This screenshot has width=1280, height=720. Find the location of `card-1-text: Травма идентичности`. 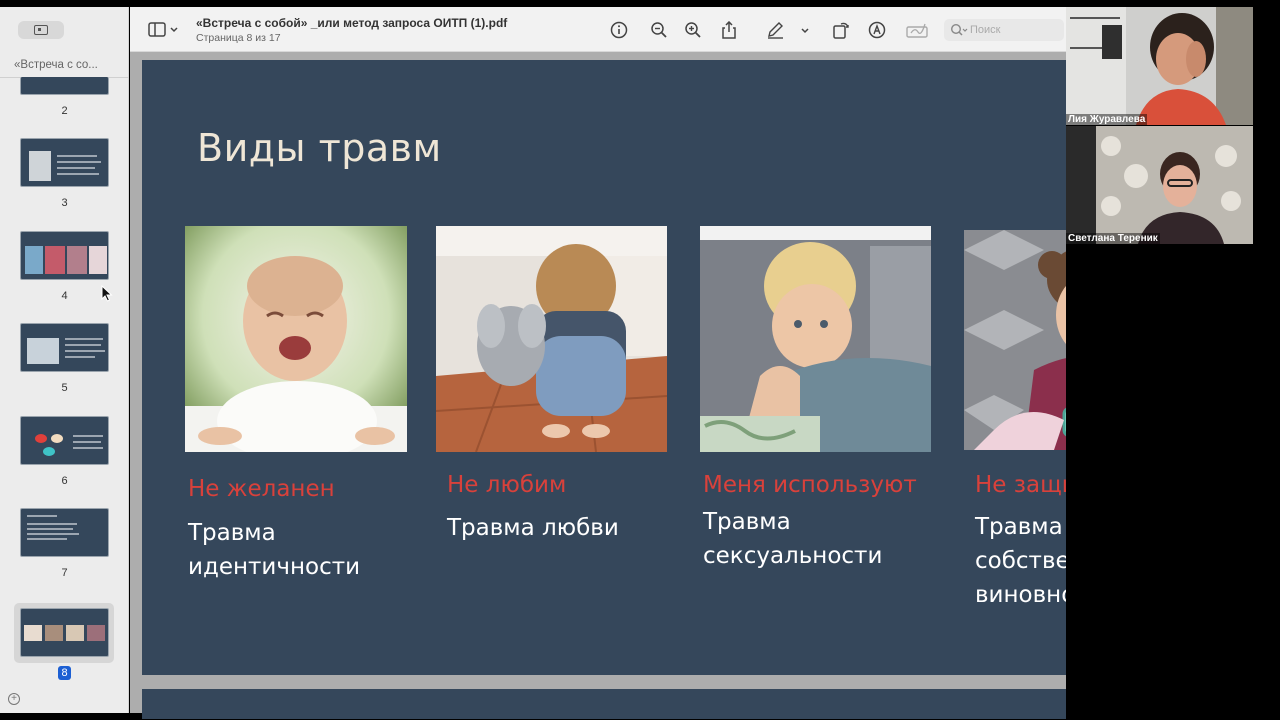

card-1-text: Травма идентичности is located at coordinates (274, 550).